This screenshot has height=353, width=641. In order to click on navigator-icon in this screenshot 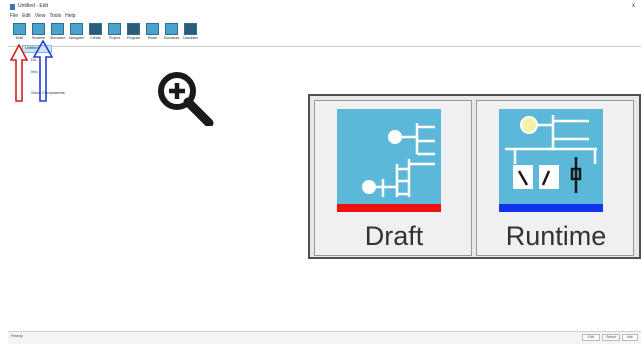, I will do `click(76, 29)`.